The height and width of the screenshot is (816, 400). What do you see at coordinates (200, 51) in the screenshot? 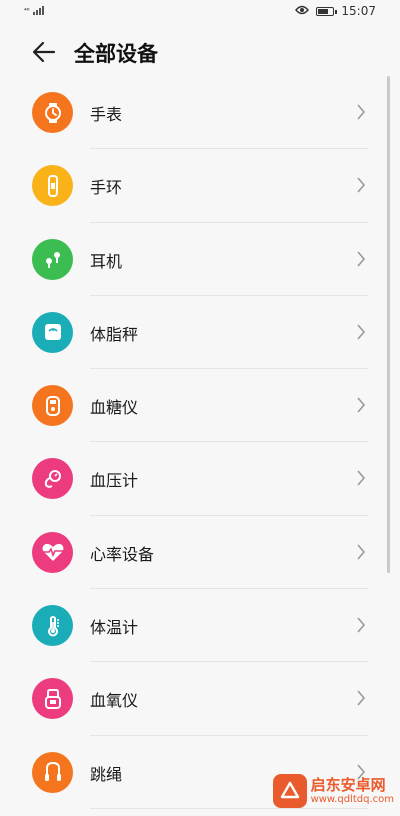
I see `header: 全部设备` at bounding box center [200, 51].